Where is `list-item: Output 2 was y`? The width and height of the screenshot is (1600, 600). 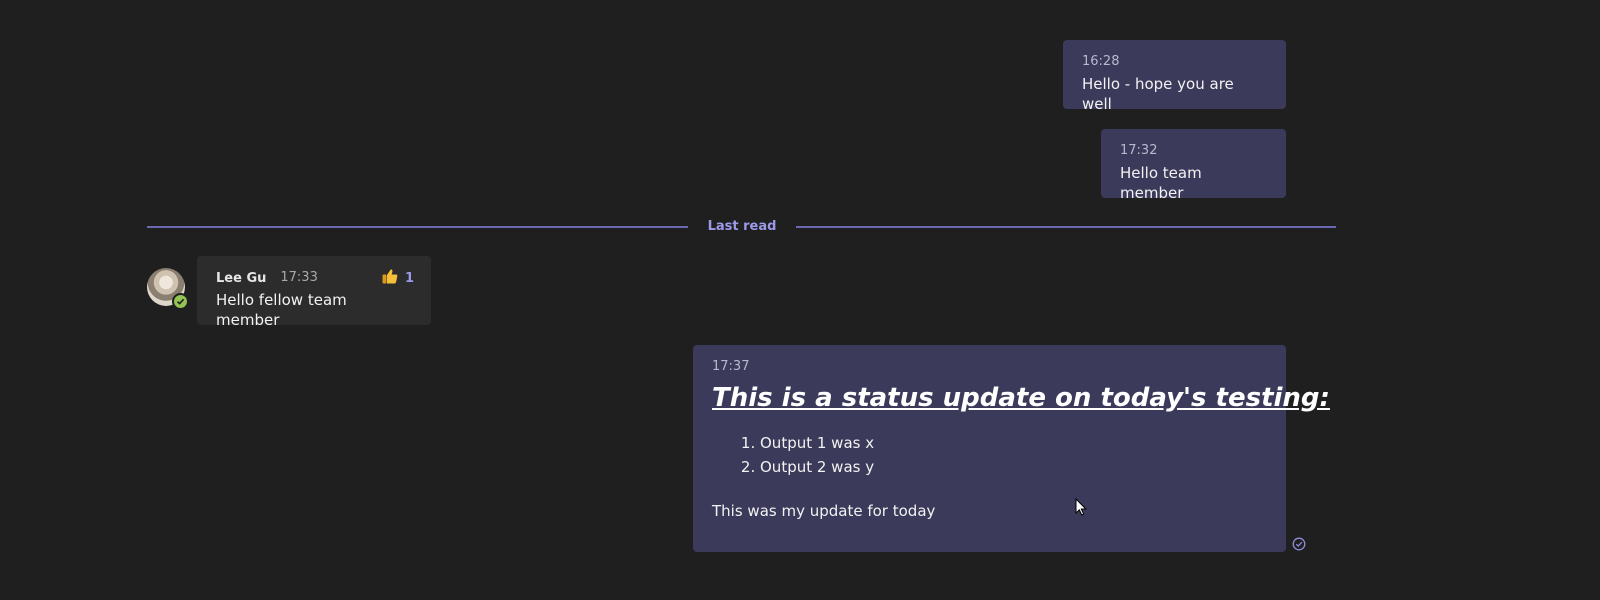
list-item: Output 2 was y is located at coordinates (1013, 467).